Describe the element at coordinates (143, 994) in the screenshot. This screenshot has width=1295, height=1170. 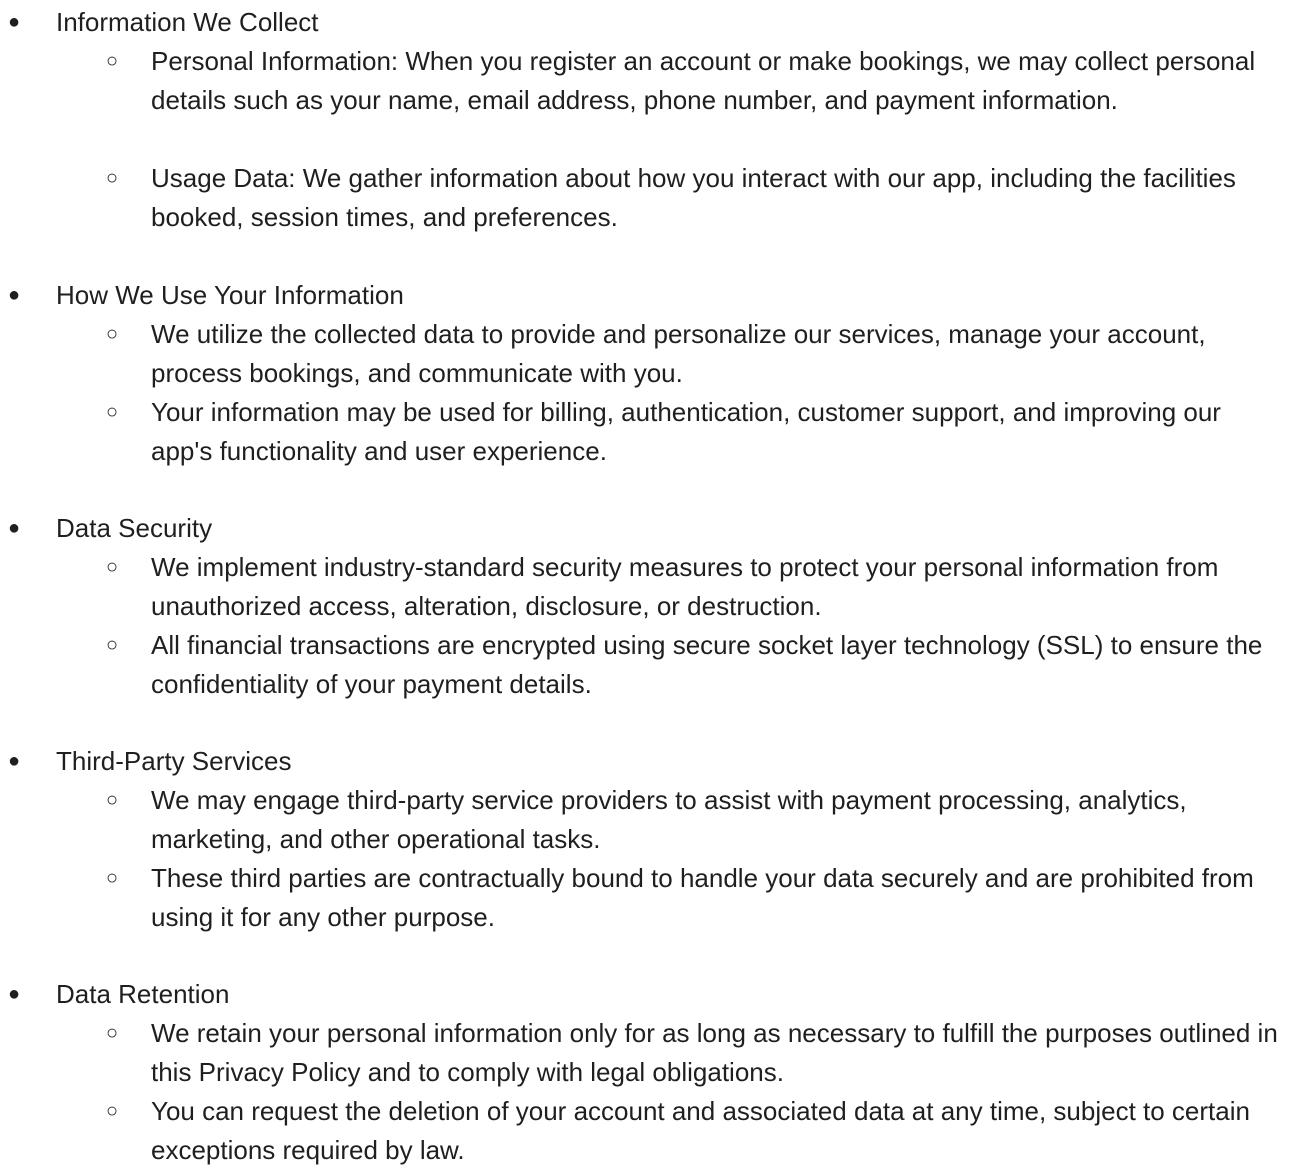
I see `section-heading: Data Retention` at that location.